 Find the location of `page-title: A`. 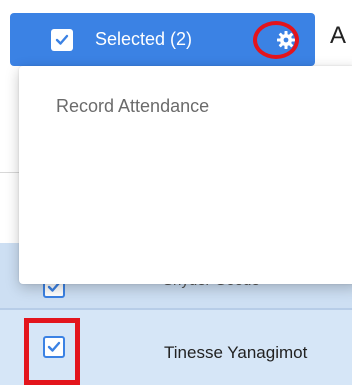

page-title: A is located at coordinates (338, 35).